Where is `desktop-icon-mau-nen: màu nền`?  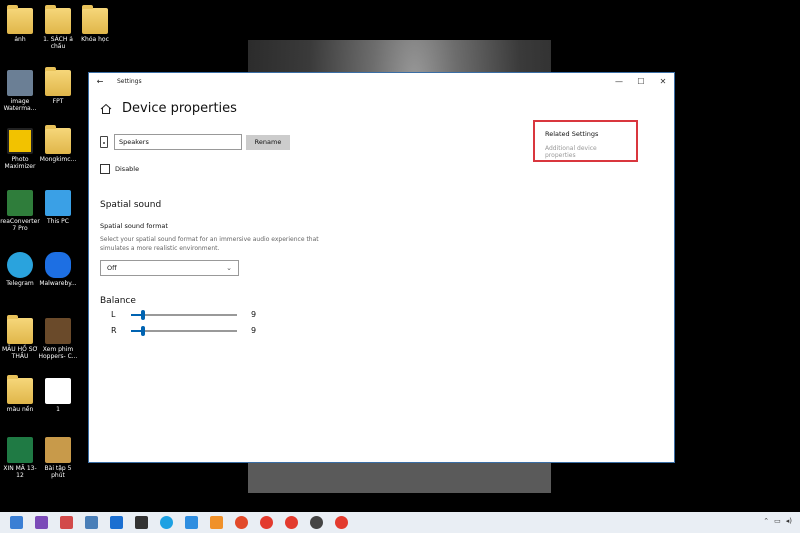 desktop-icon-mau-nen: màu nền is located at coordinates (20, 394).